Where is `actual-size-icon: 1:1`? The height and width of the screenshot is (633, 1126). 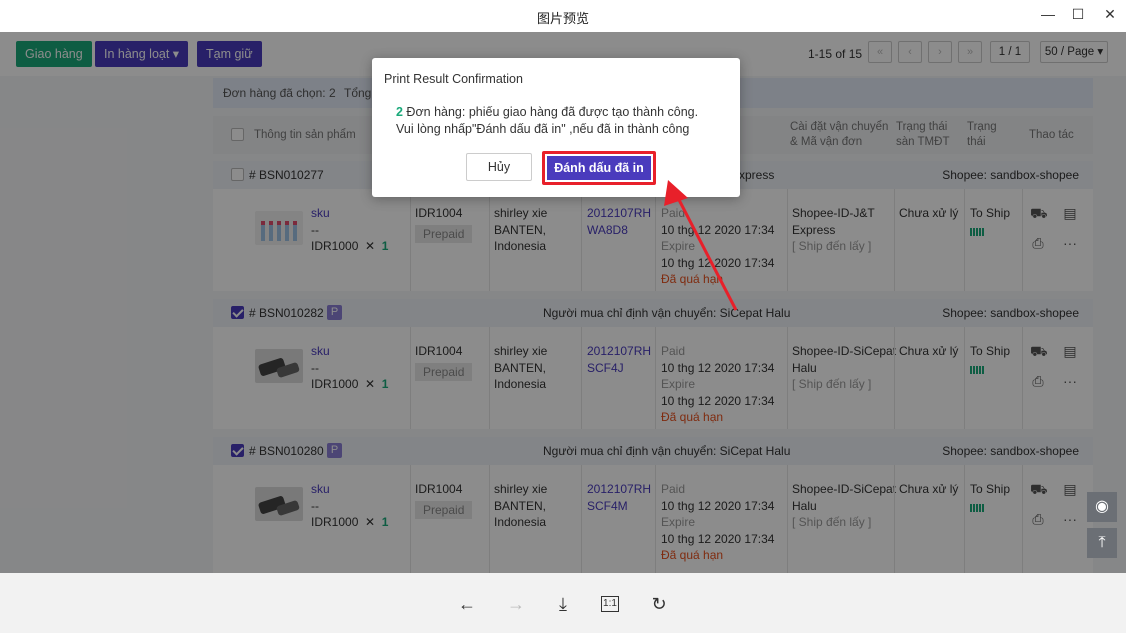 actual-size-icon: 1:1 is located at coordinates (610, 604).